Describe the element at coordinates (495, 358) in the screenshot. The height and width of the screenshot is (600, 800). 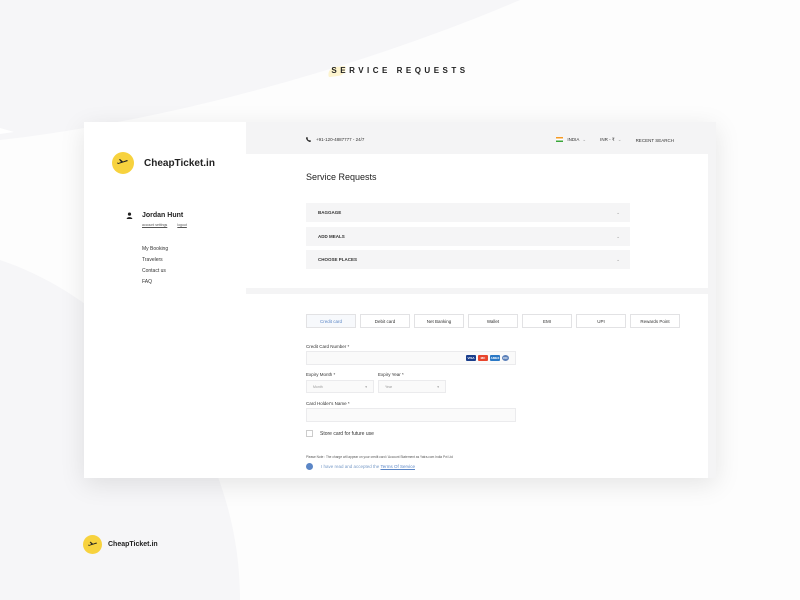
I see `amex-icon: AMEX` at that location.